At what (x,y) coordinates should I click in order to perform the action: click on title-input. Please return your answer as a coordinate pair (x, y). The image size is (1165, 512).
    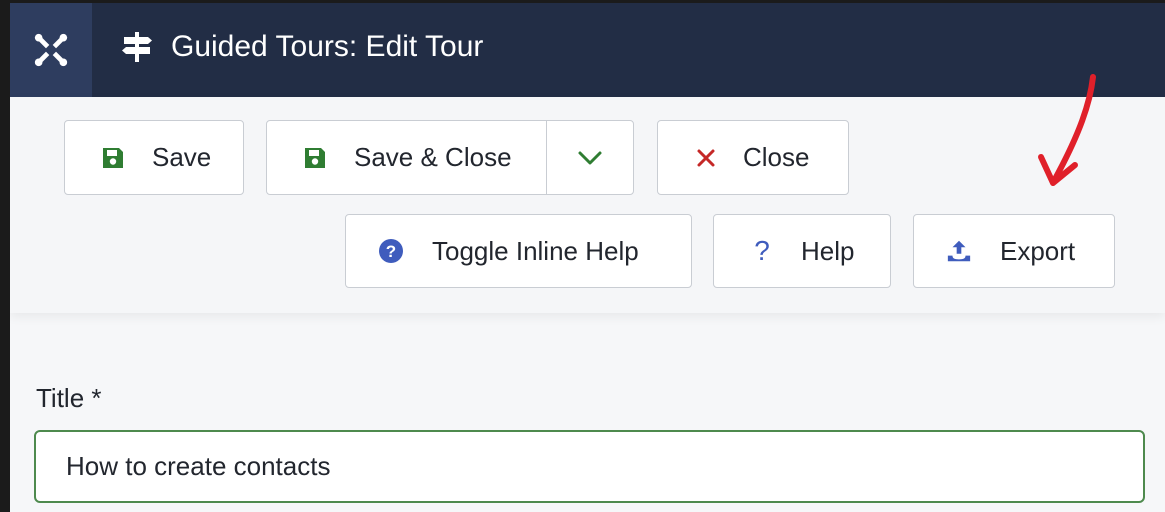
    Looking at the image, I should click on (589, 466).